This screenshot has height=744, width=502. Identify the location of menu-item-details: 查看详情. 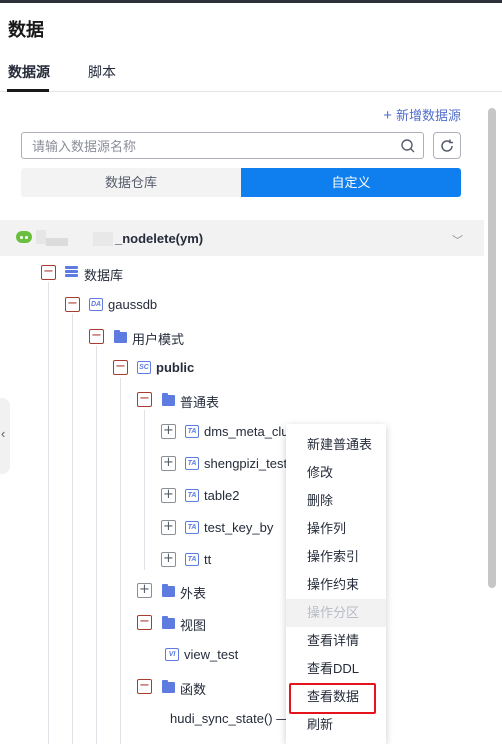
(336, 641).